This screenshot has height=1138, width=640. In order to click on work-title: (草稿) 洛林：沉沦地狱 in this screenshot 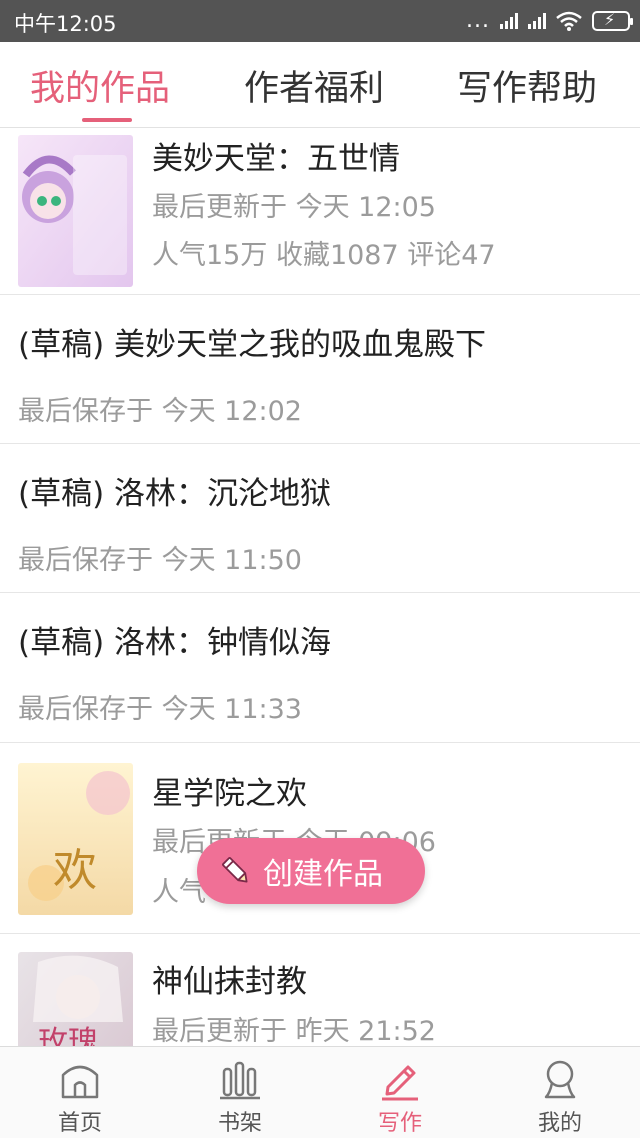, I will do `click(175, 494)`.